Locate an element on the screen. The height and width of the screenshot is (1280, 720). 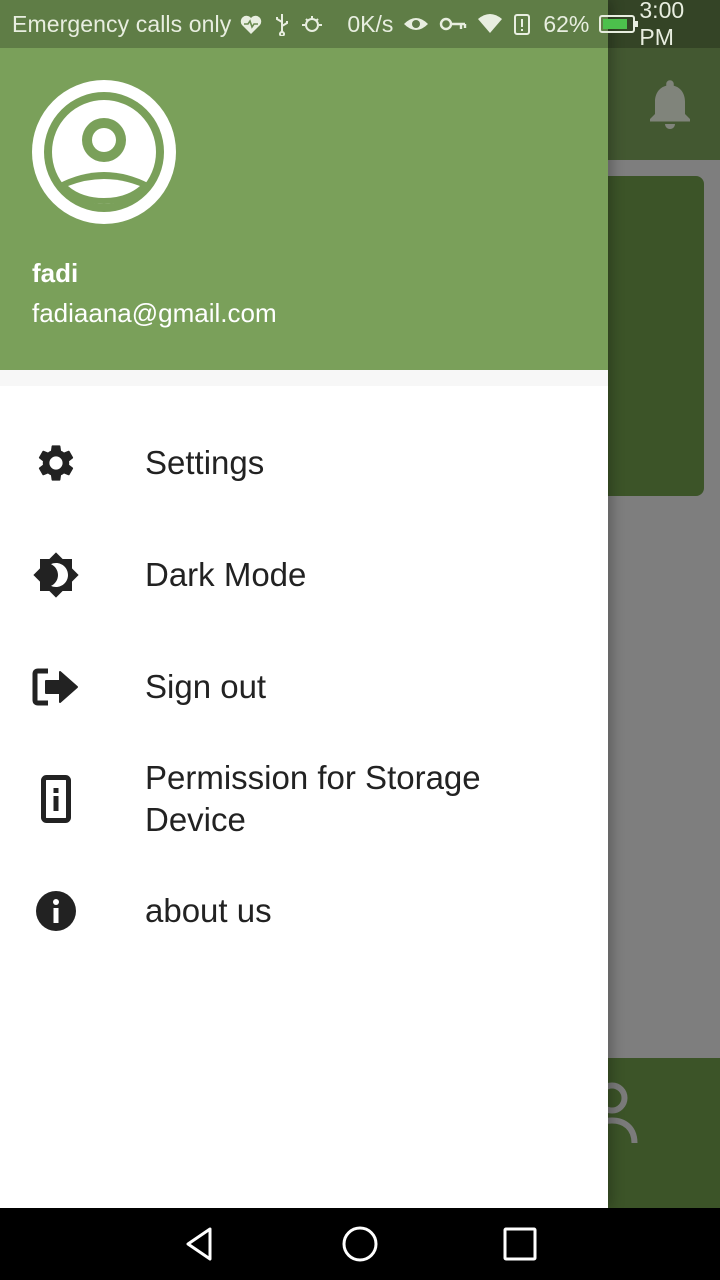
sign-out-icon is located at coordinates (56, 687).